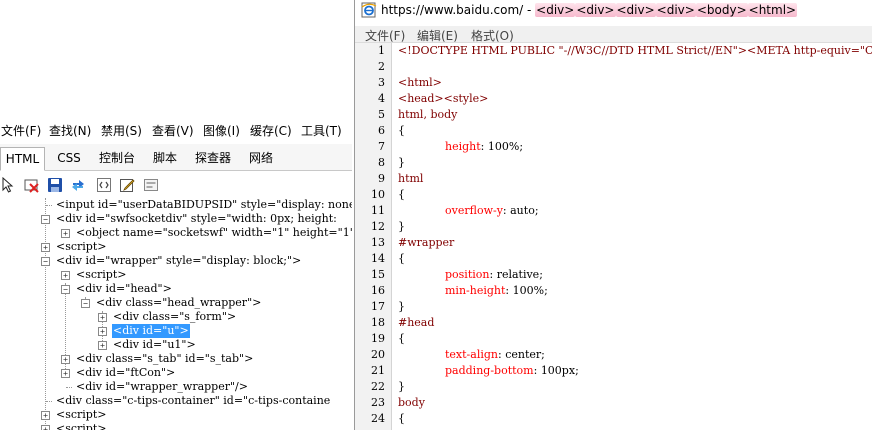 This screenshot has width=872, height=430. I want to click on tree-row: − <div id="head">, so click(176, 289).